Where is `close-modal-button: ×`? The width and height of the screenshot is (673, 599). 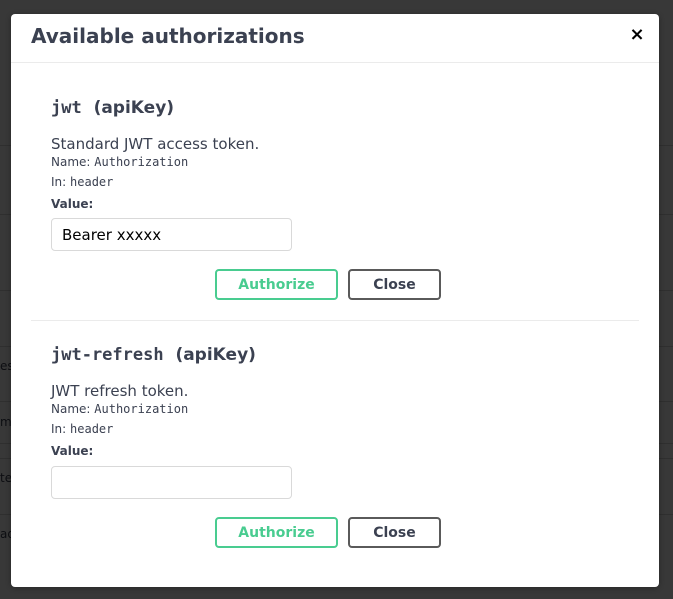 close-modal-button: × is located at coordinates (637, 35).